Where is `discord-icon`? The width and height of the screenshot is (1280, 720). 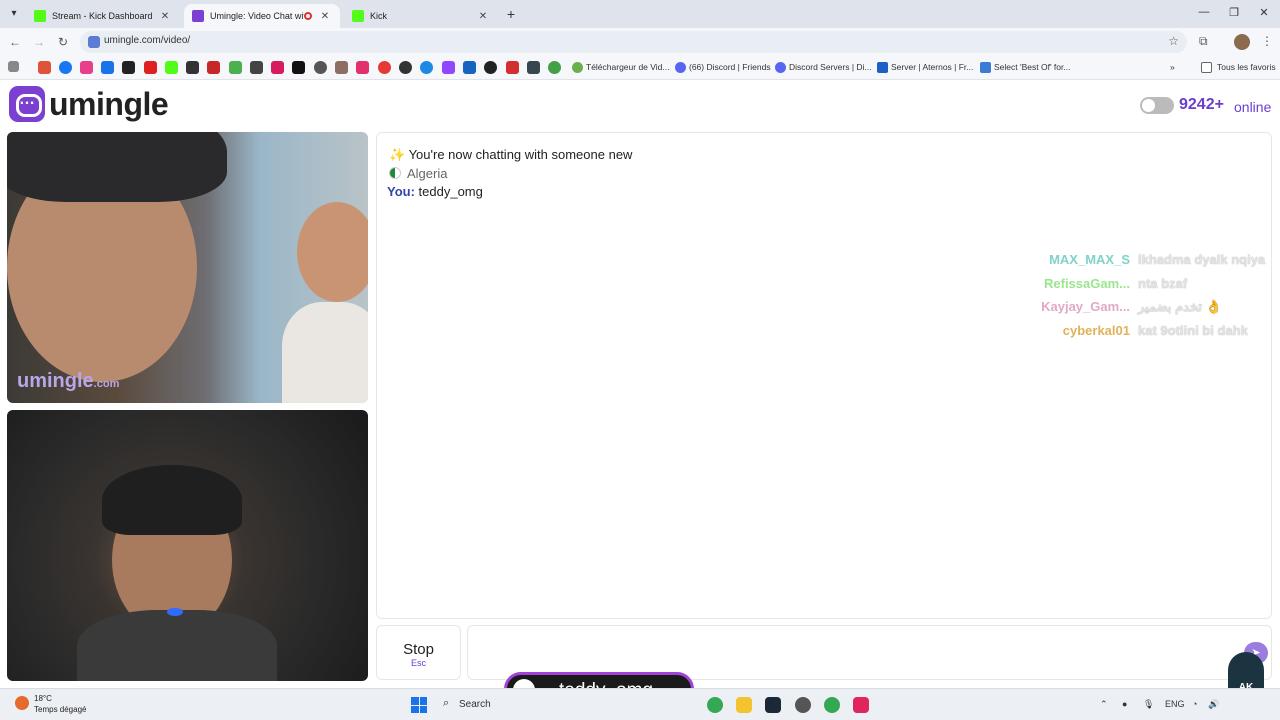
discord-icon is located at coordinates (680, 67).